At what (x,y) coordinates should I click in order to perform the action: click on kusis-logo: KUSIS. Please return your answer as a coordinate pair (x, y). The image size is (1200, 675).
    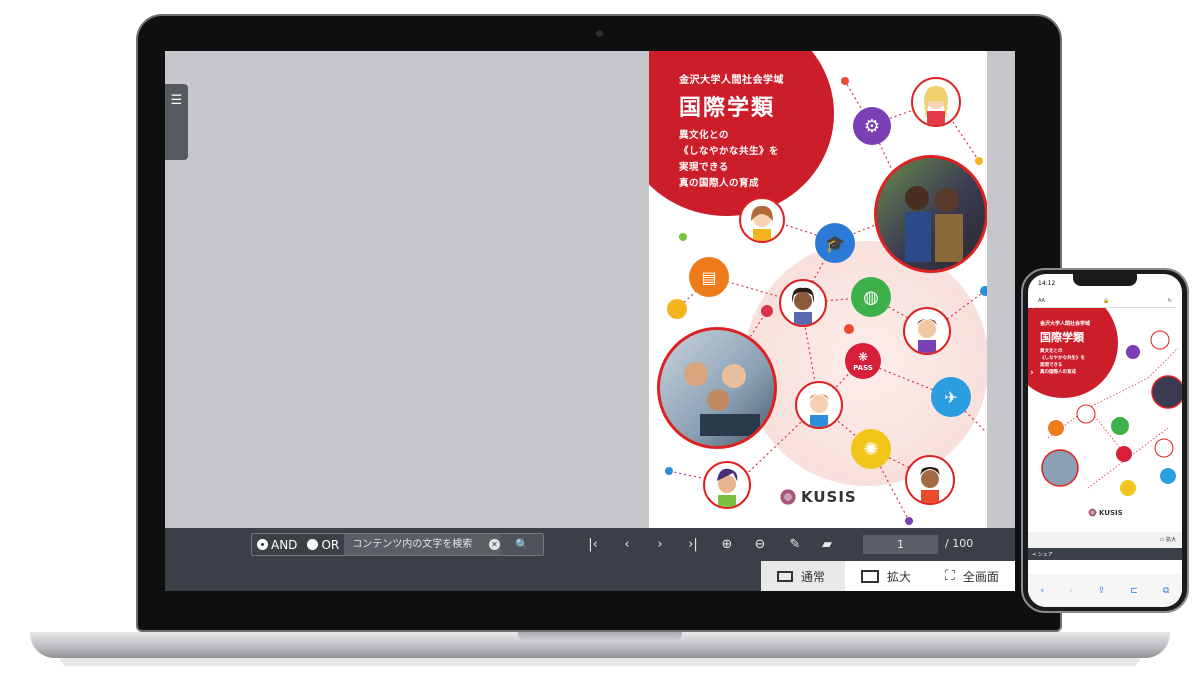
    Looking at the image, I should click on (818, 497).